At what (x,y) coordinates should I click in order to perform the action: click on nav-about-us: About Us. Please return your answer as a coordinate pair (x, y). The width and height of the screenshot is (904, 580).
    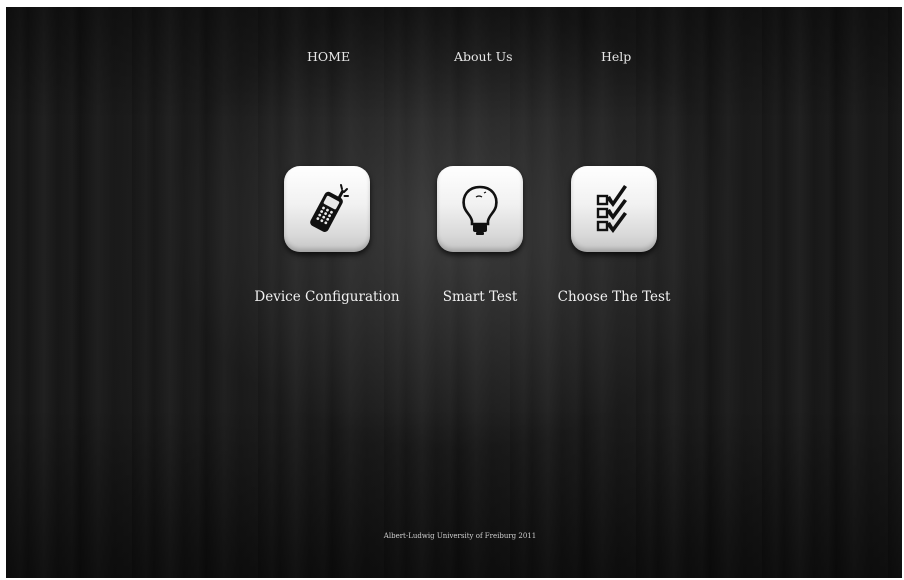
    Looking at the image, I should click on (483, 56).